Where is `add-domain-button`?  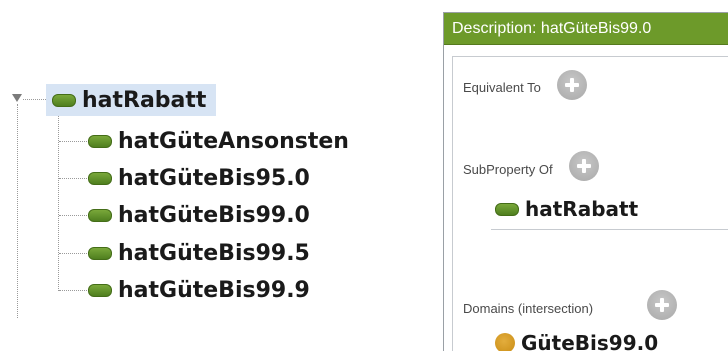
add-domain-button is located at coordinates (662, 305).